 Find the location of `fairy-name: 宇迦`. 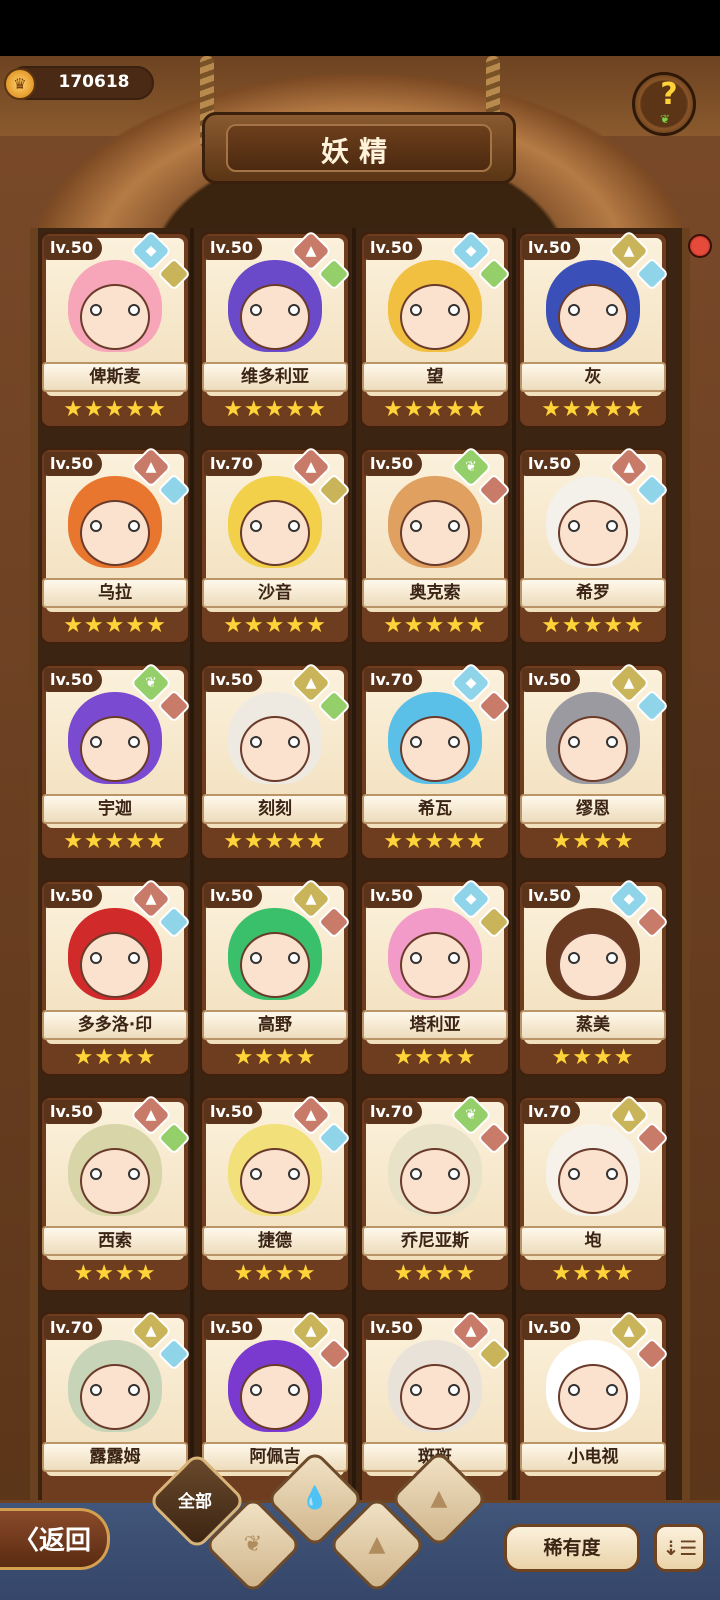

fairy-name: 宇迦 is located at coordinates (115, 809).